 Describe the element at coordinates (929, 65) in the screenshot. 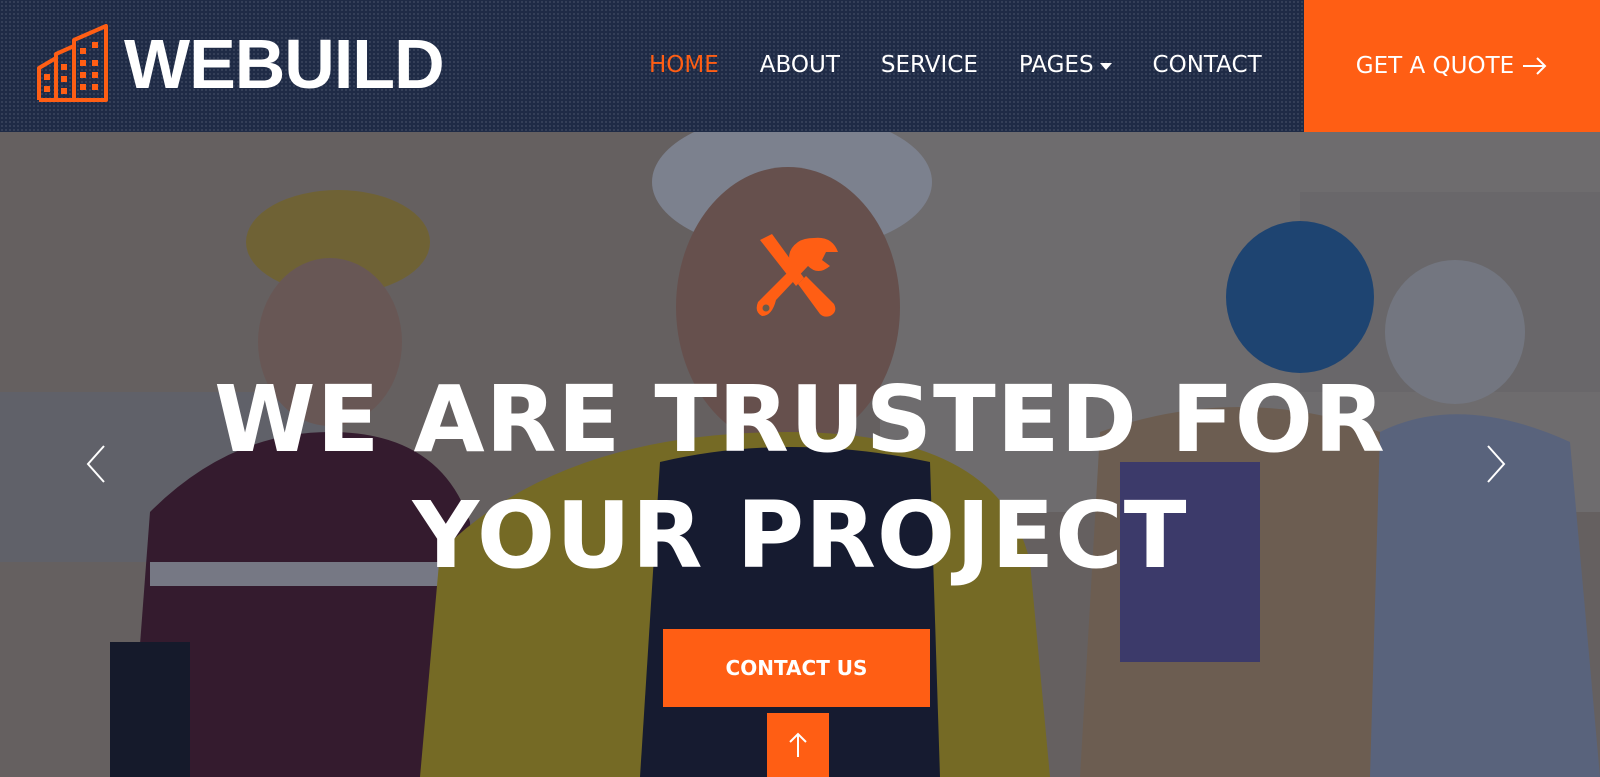

I see `nav-item-service: SERVICE` at that location.